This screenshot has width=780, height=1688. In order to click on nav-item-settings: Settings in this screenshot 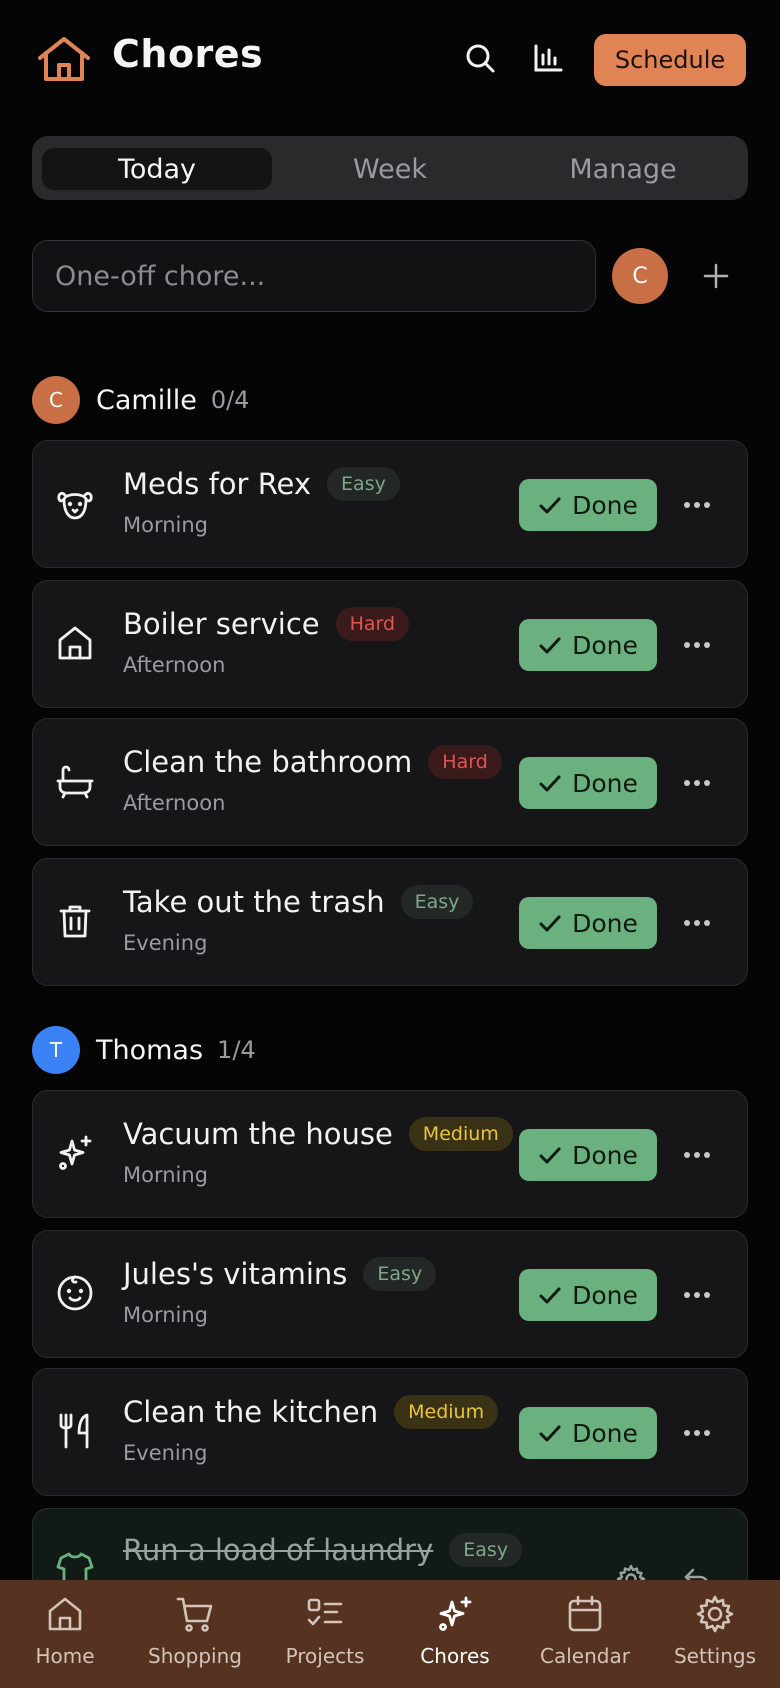, I will do `click(715, 1637)`.